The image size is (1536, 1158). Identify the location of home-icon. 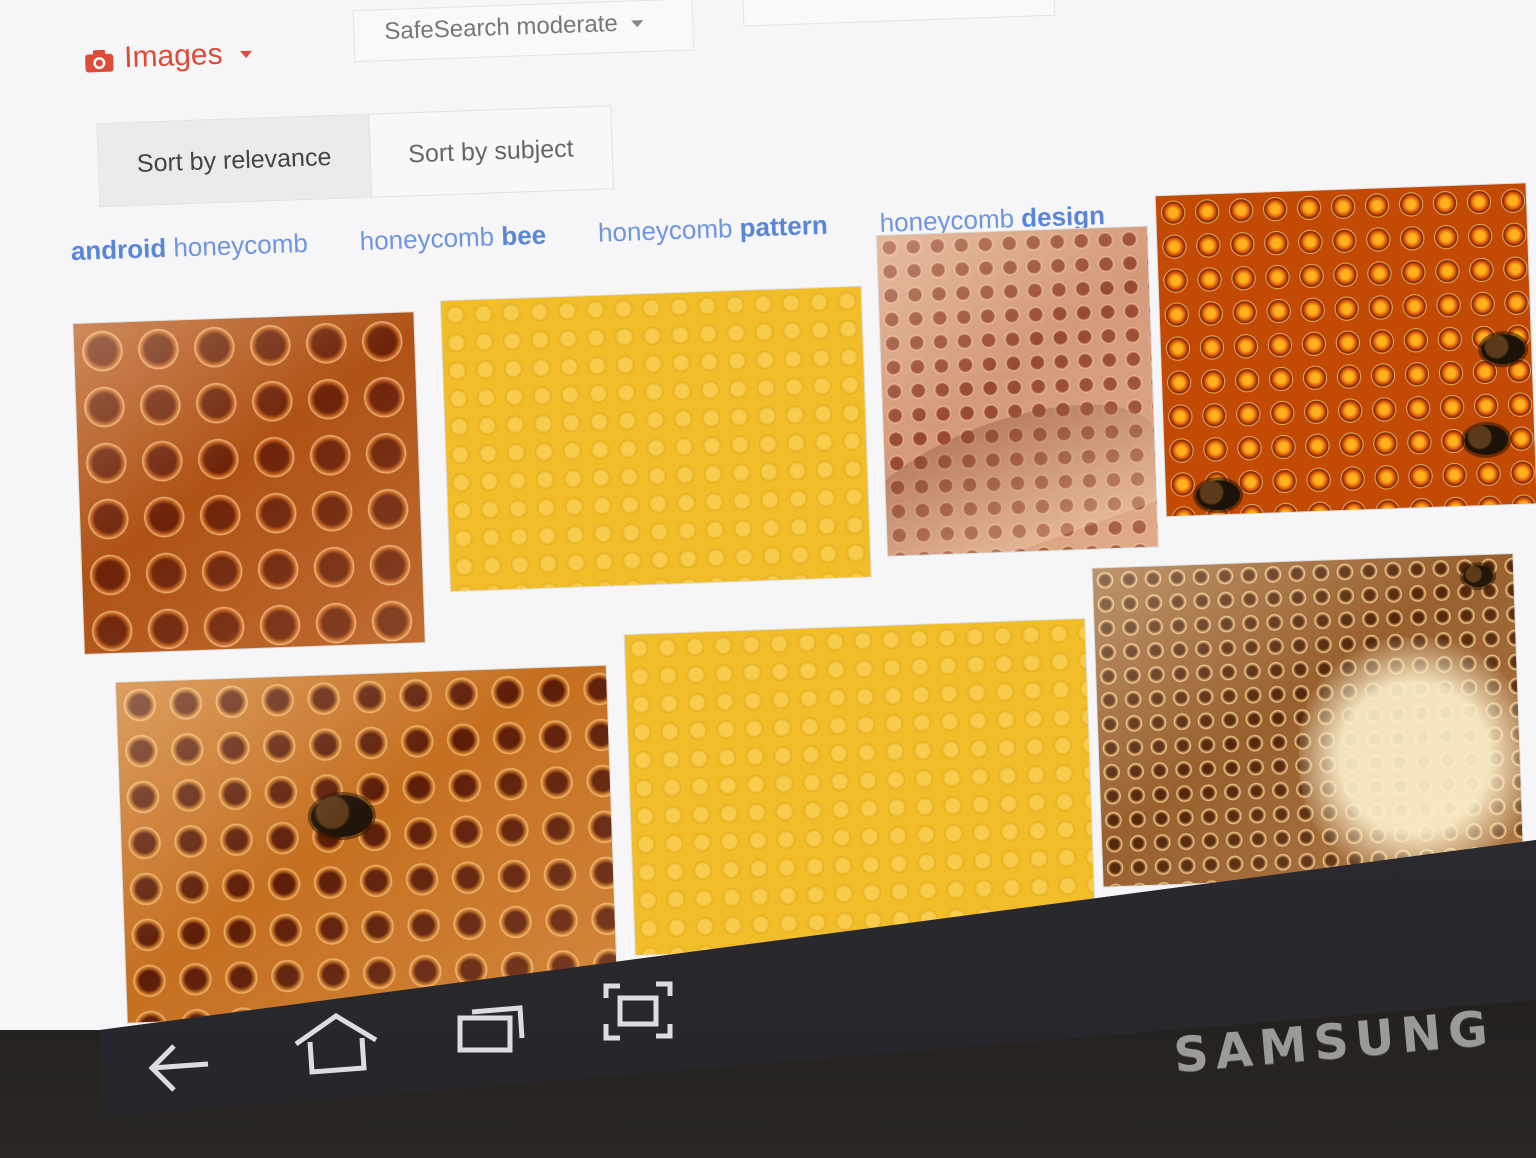
(336, 1046).